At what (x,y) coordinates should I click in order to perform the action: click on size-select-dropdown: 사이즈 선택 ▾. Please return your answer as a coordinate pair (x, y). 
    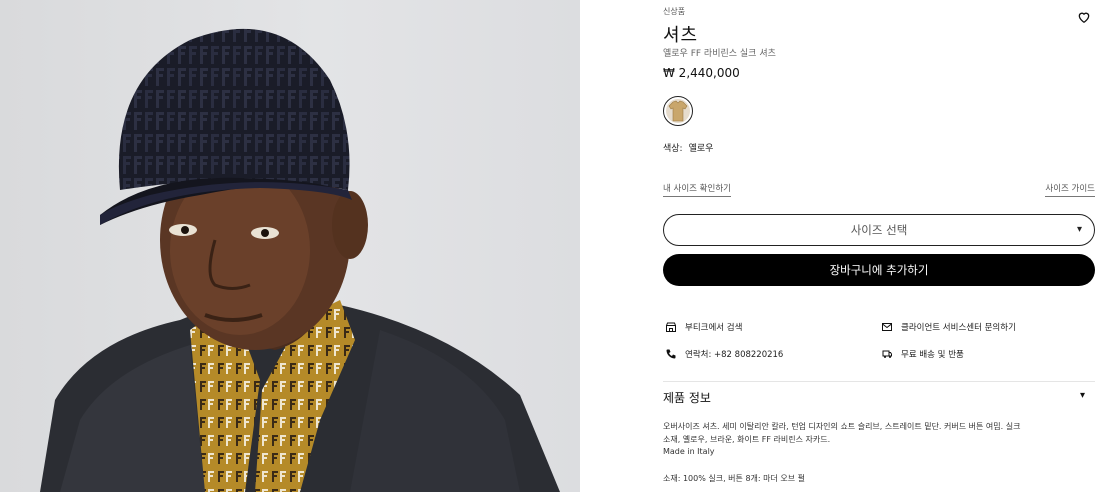
    Looking at the image, I should click on (879, 230).